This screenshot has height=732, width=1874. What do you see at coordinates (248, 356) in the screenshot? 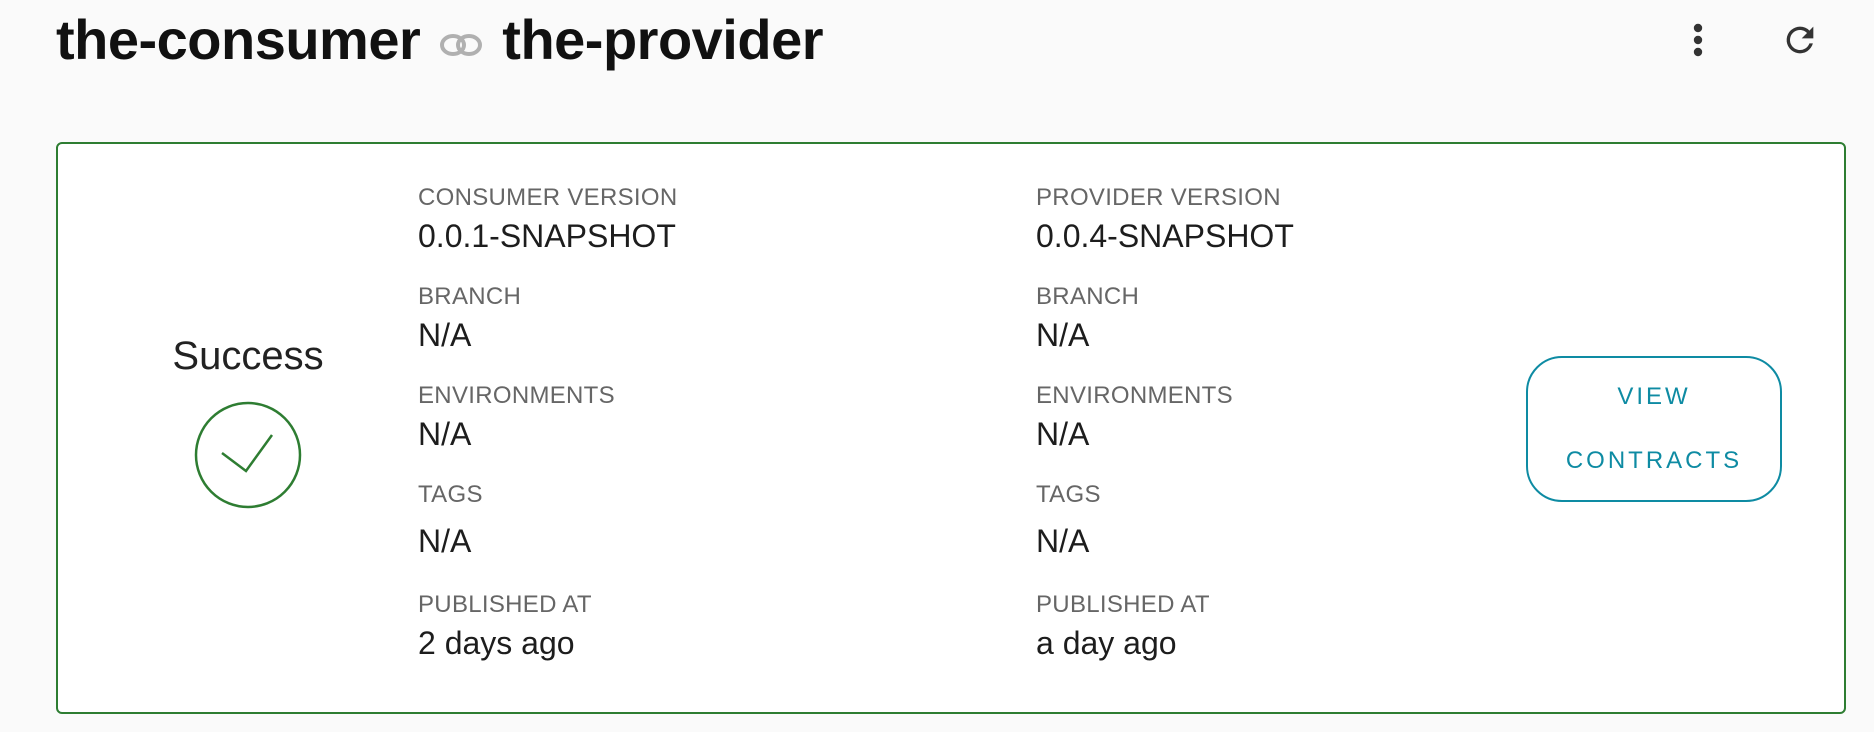
I see `status-label: Success` at bounding box center [248, 356].